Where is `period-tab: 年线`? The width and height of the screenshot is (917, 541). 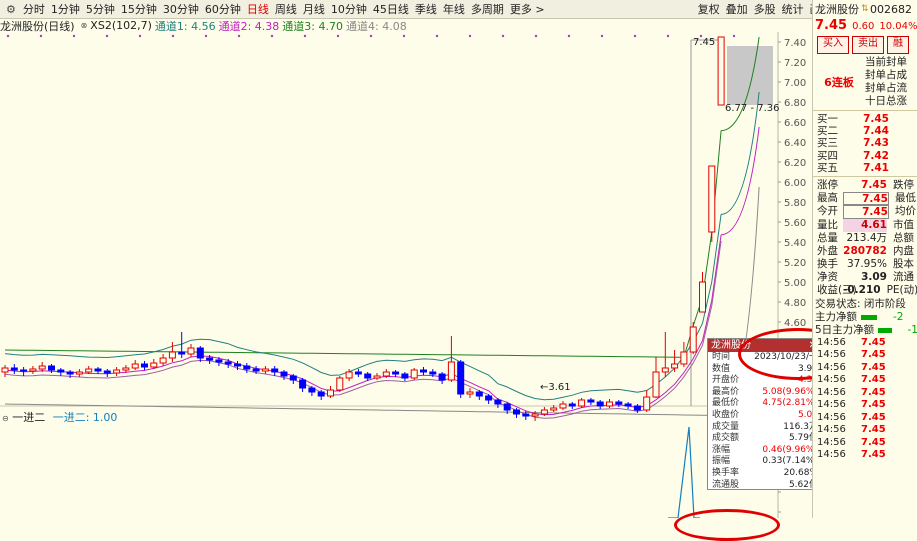 period-tab: 年线 is located at coordinates (454, 9).